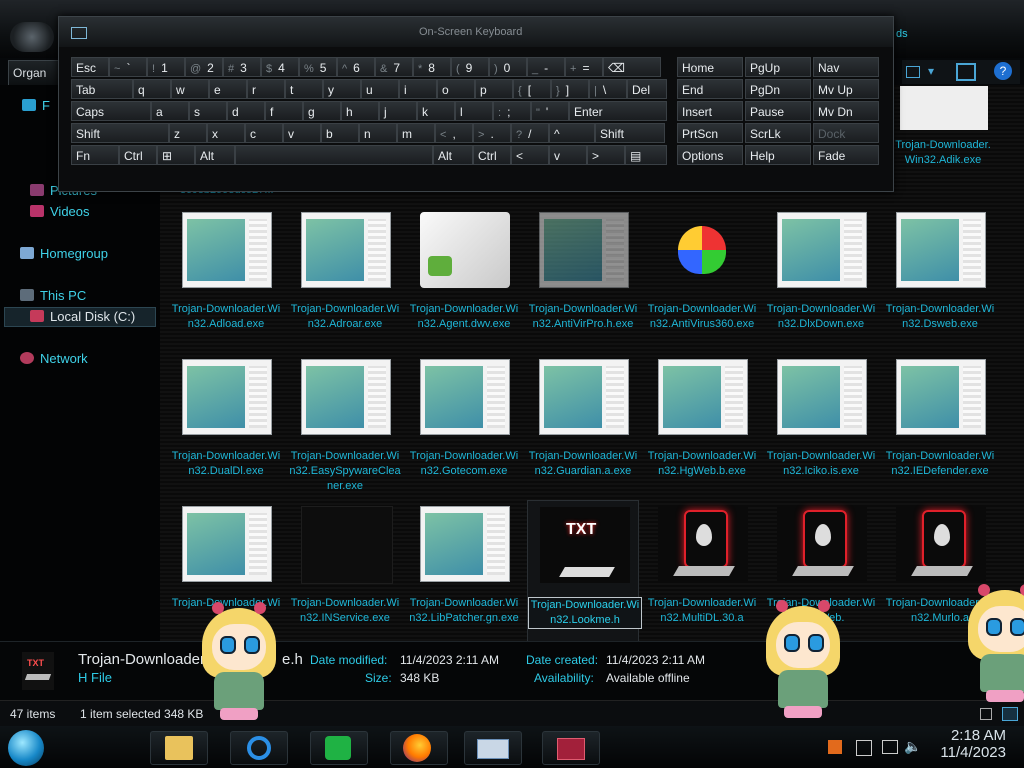 The height and width of the screenshot is (768, 1024). Describe the element at coordinates (912, 746) in the screenshot. I see `tray-volume-icon: 🔈` at that location.